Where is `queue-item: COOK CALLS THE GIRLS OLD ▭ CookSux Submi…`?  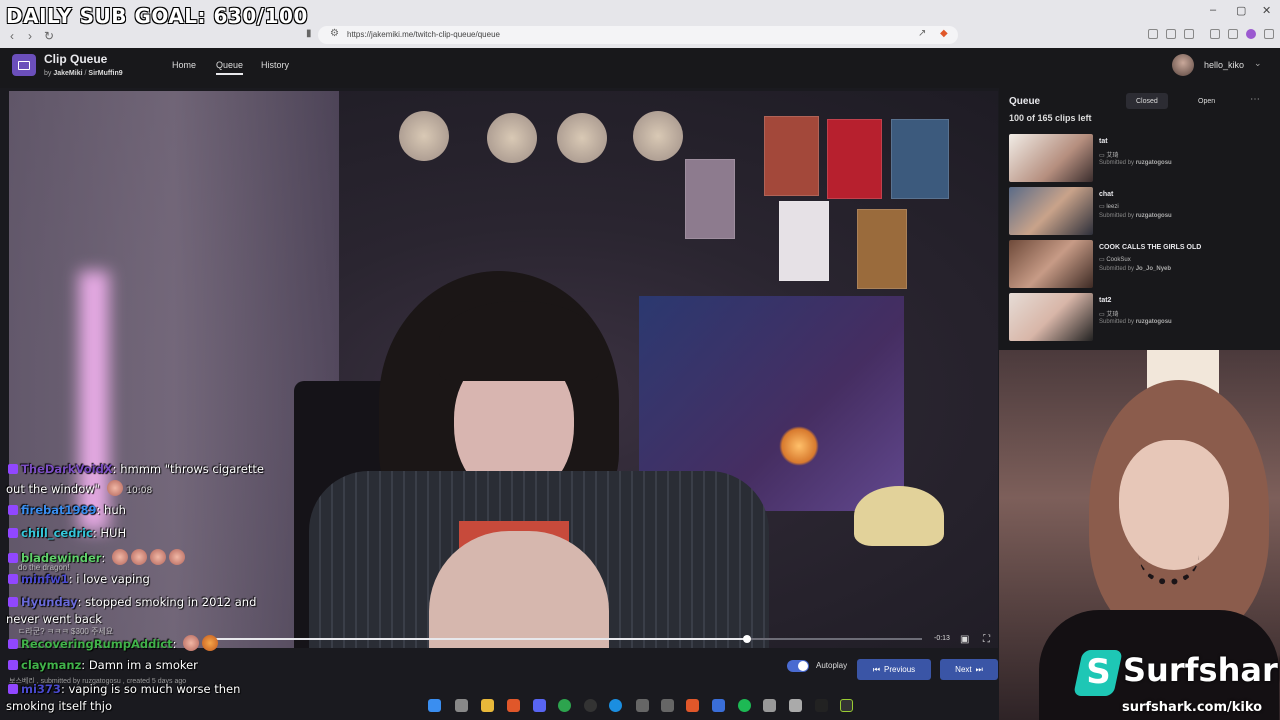
queue-item: COOK CALLS THE GIRLS OLD ▭ CookSux Submi… is located at coordinates (1139, 264).